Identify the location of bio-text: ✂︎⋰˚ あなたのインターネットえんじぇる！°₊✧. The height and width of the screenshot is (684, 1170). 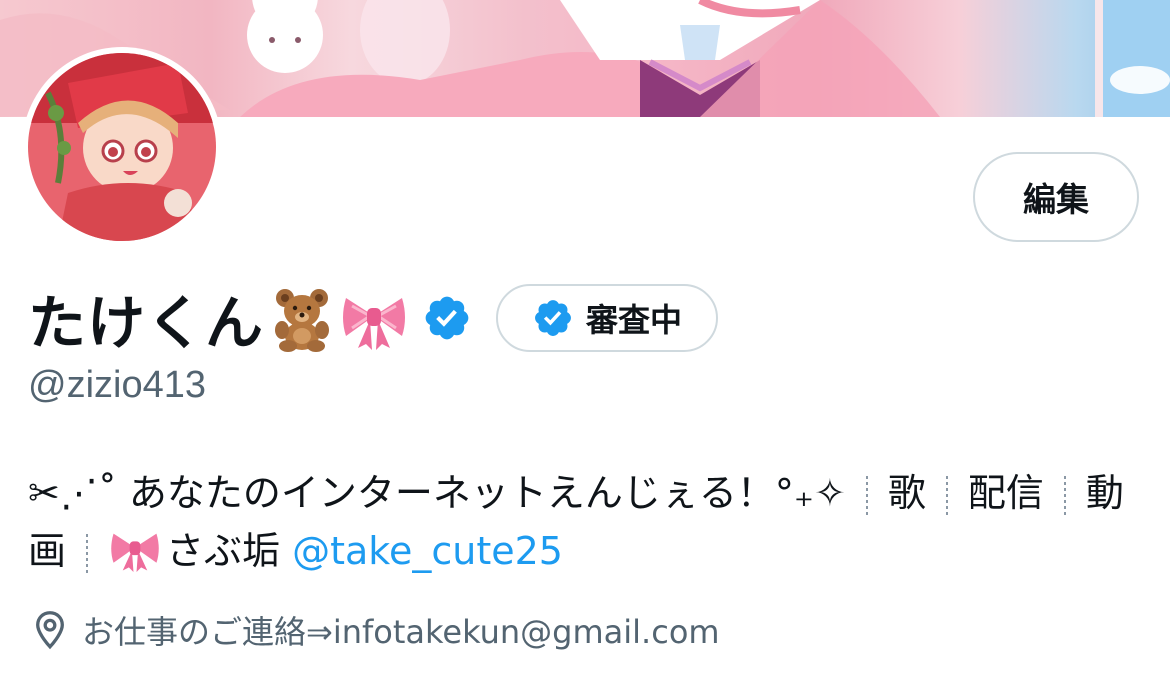
(437, 493).